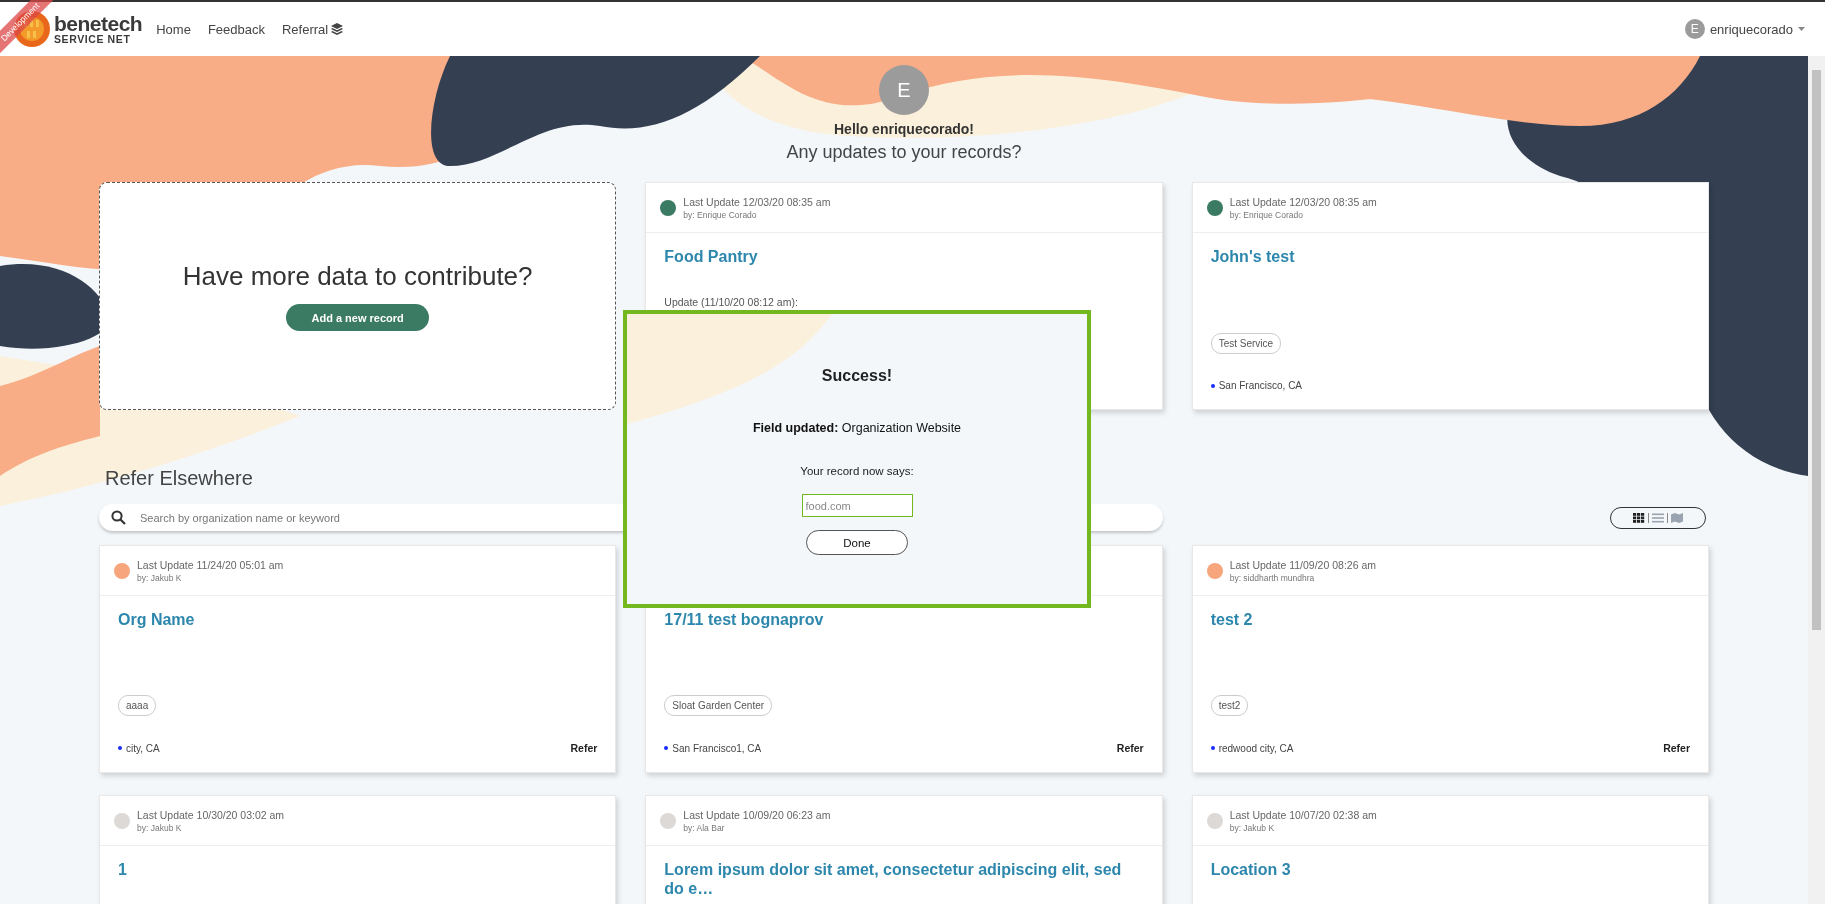  I want to click on scrollbar, so click(1816, 480).